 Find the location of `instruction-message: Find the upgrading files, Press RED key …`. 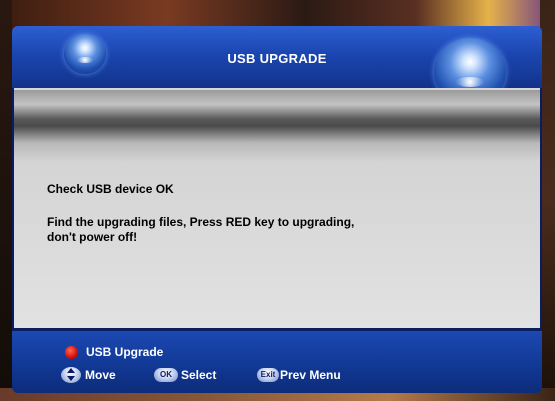

instruction-message: Find the upgrading files, Press RED key … is located at coordinates (201, 222).